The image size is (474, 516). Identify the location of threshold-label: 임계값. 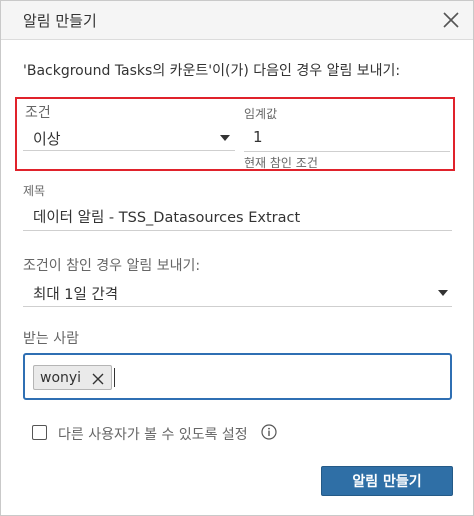
(261, 114).